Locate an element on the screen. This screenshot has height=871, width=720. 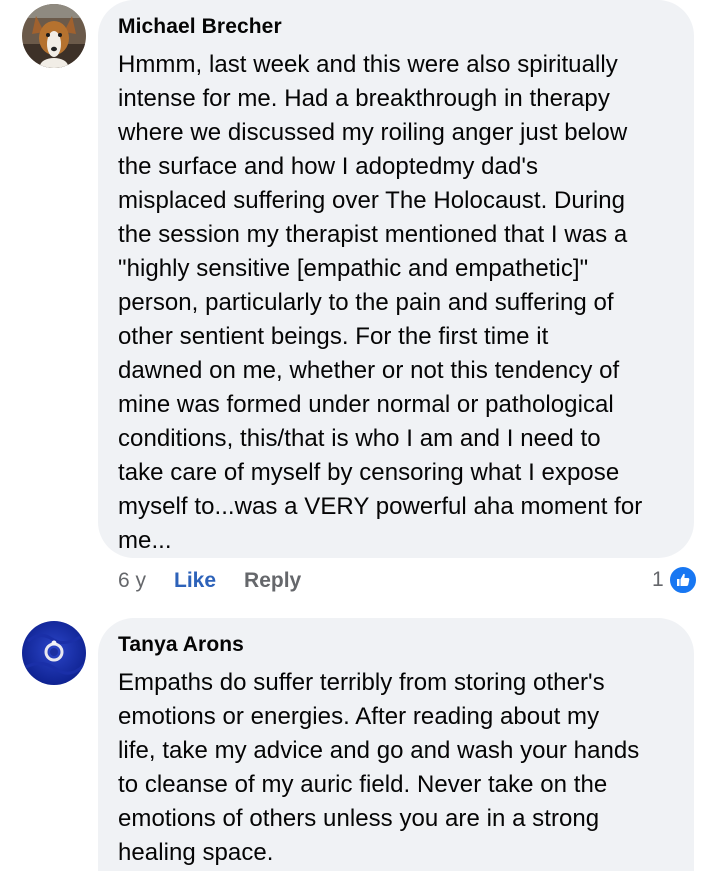
dog-avatar-icon is located at coordinates (54, 36).